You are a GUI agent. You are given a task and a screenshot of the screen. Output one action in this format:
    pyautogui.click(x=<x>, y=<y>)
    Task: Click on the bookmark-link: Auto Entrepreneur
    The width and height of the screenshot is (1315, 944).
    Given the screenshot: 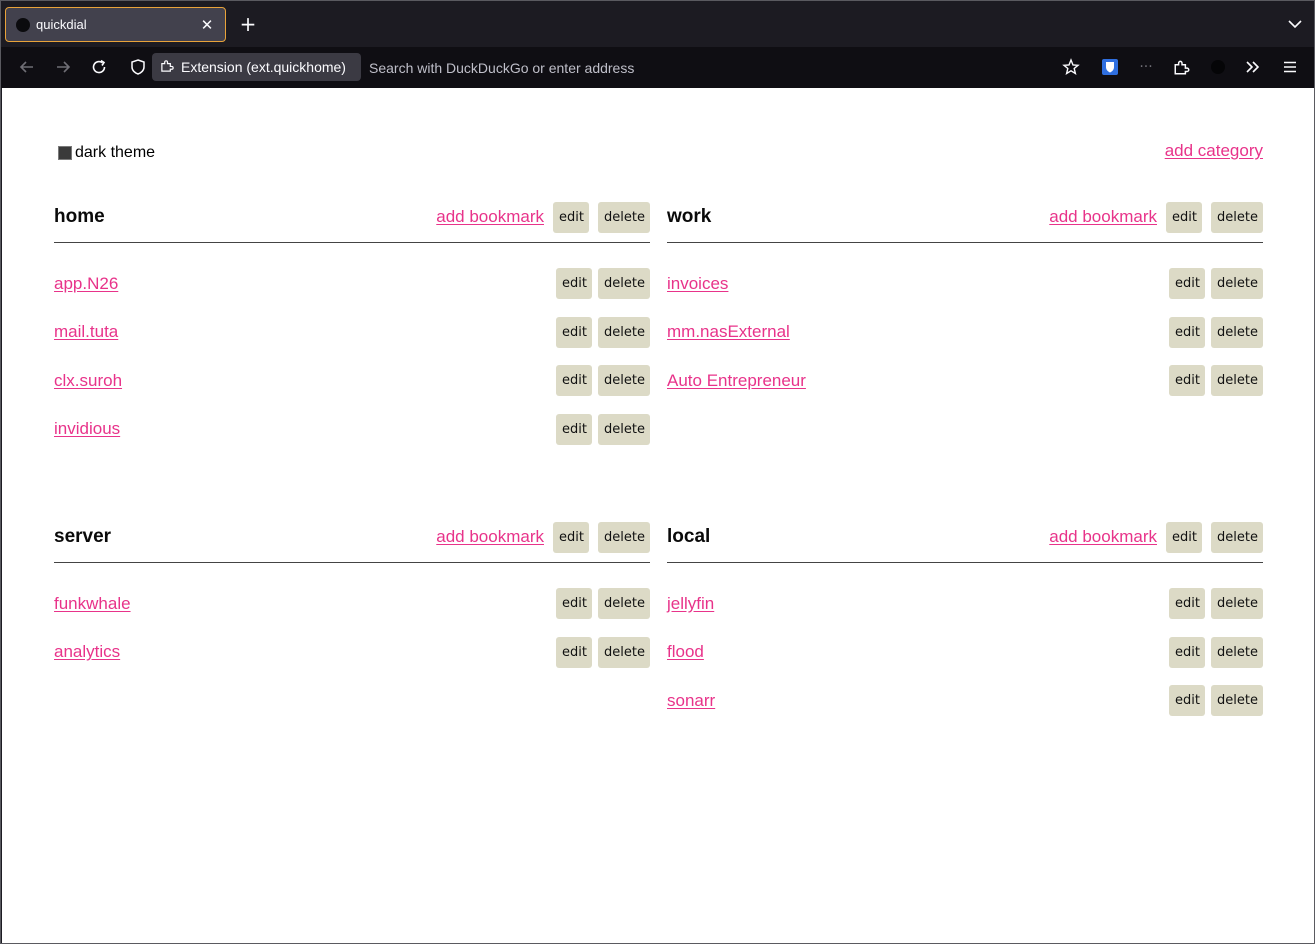 What is the action you would take?
    pyautogui.click(x=736, y=381)
    